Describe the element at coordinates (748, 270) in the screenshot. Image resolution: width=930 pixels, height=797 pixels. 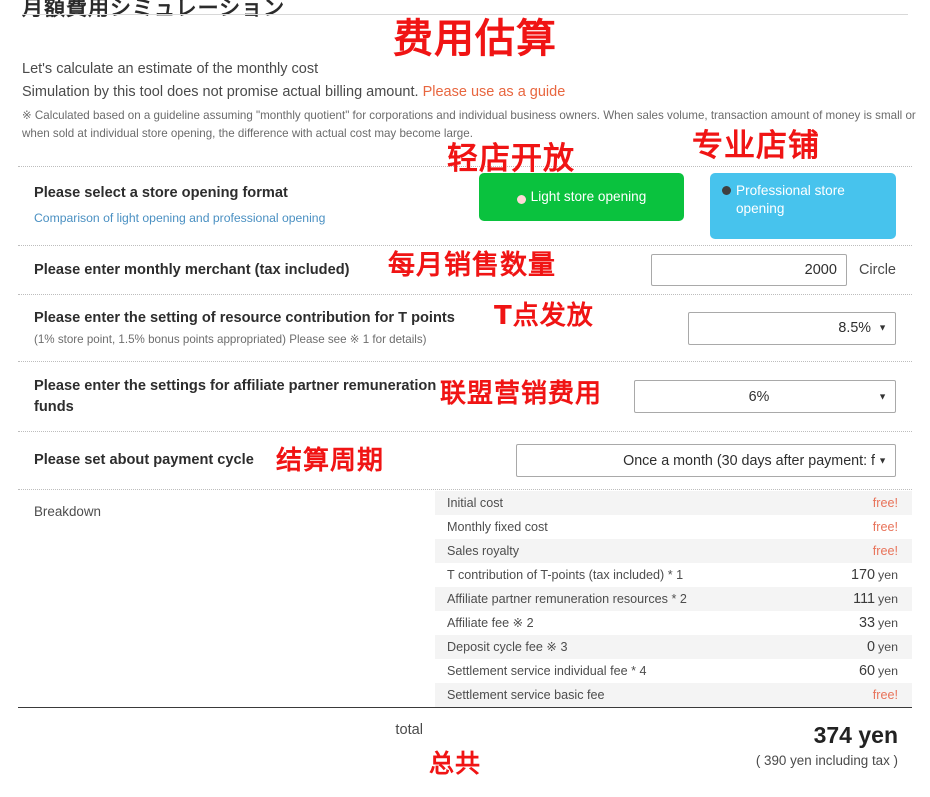
I see `monthly-merchant-input` at that location.